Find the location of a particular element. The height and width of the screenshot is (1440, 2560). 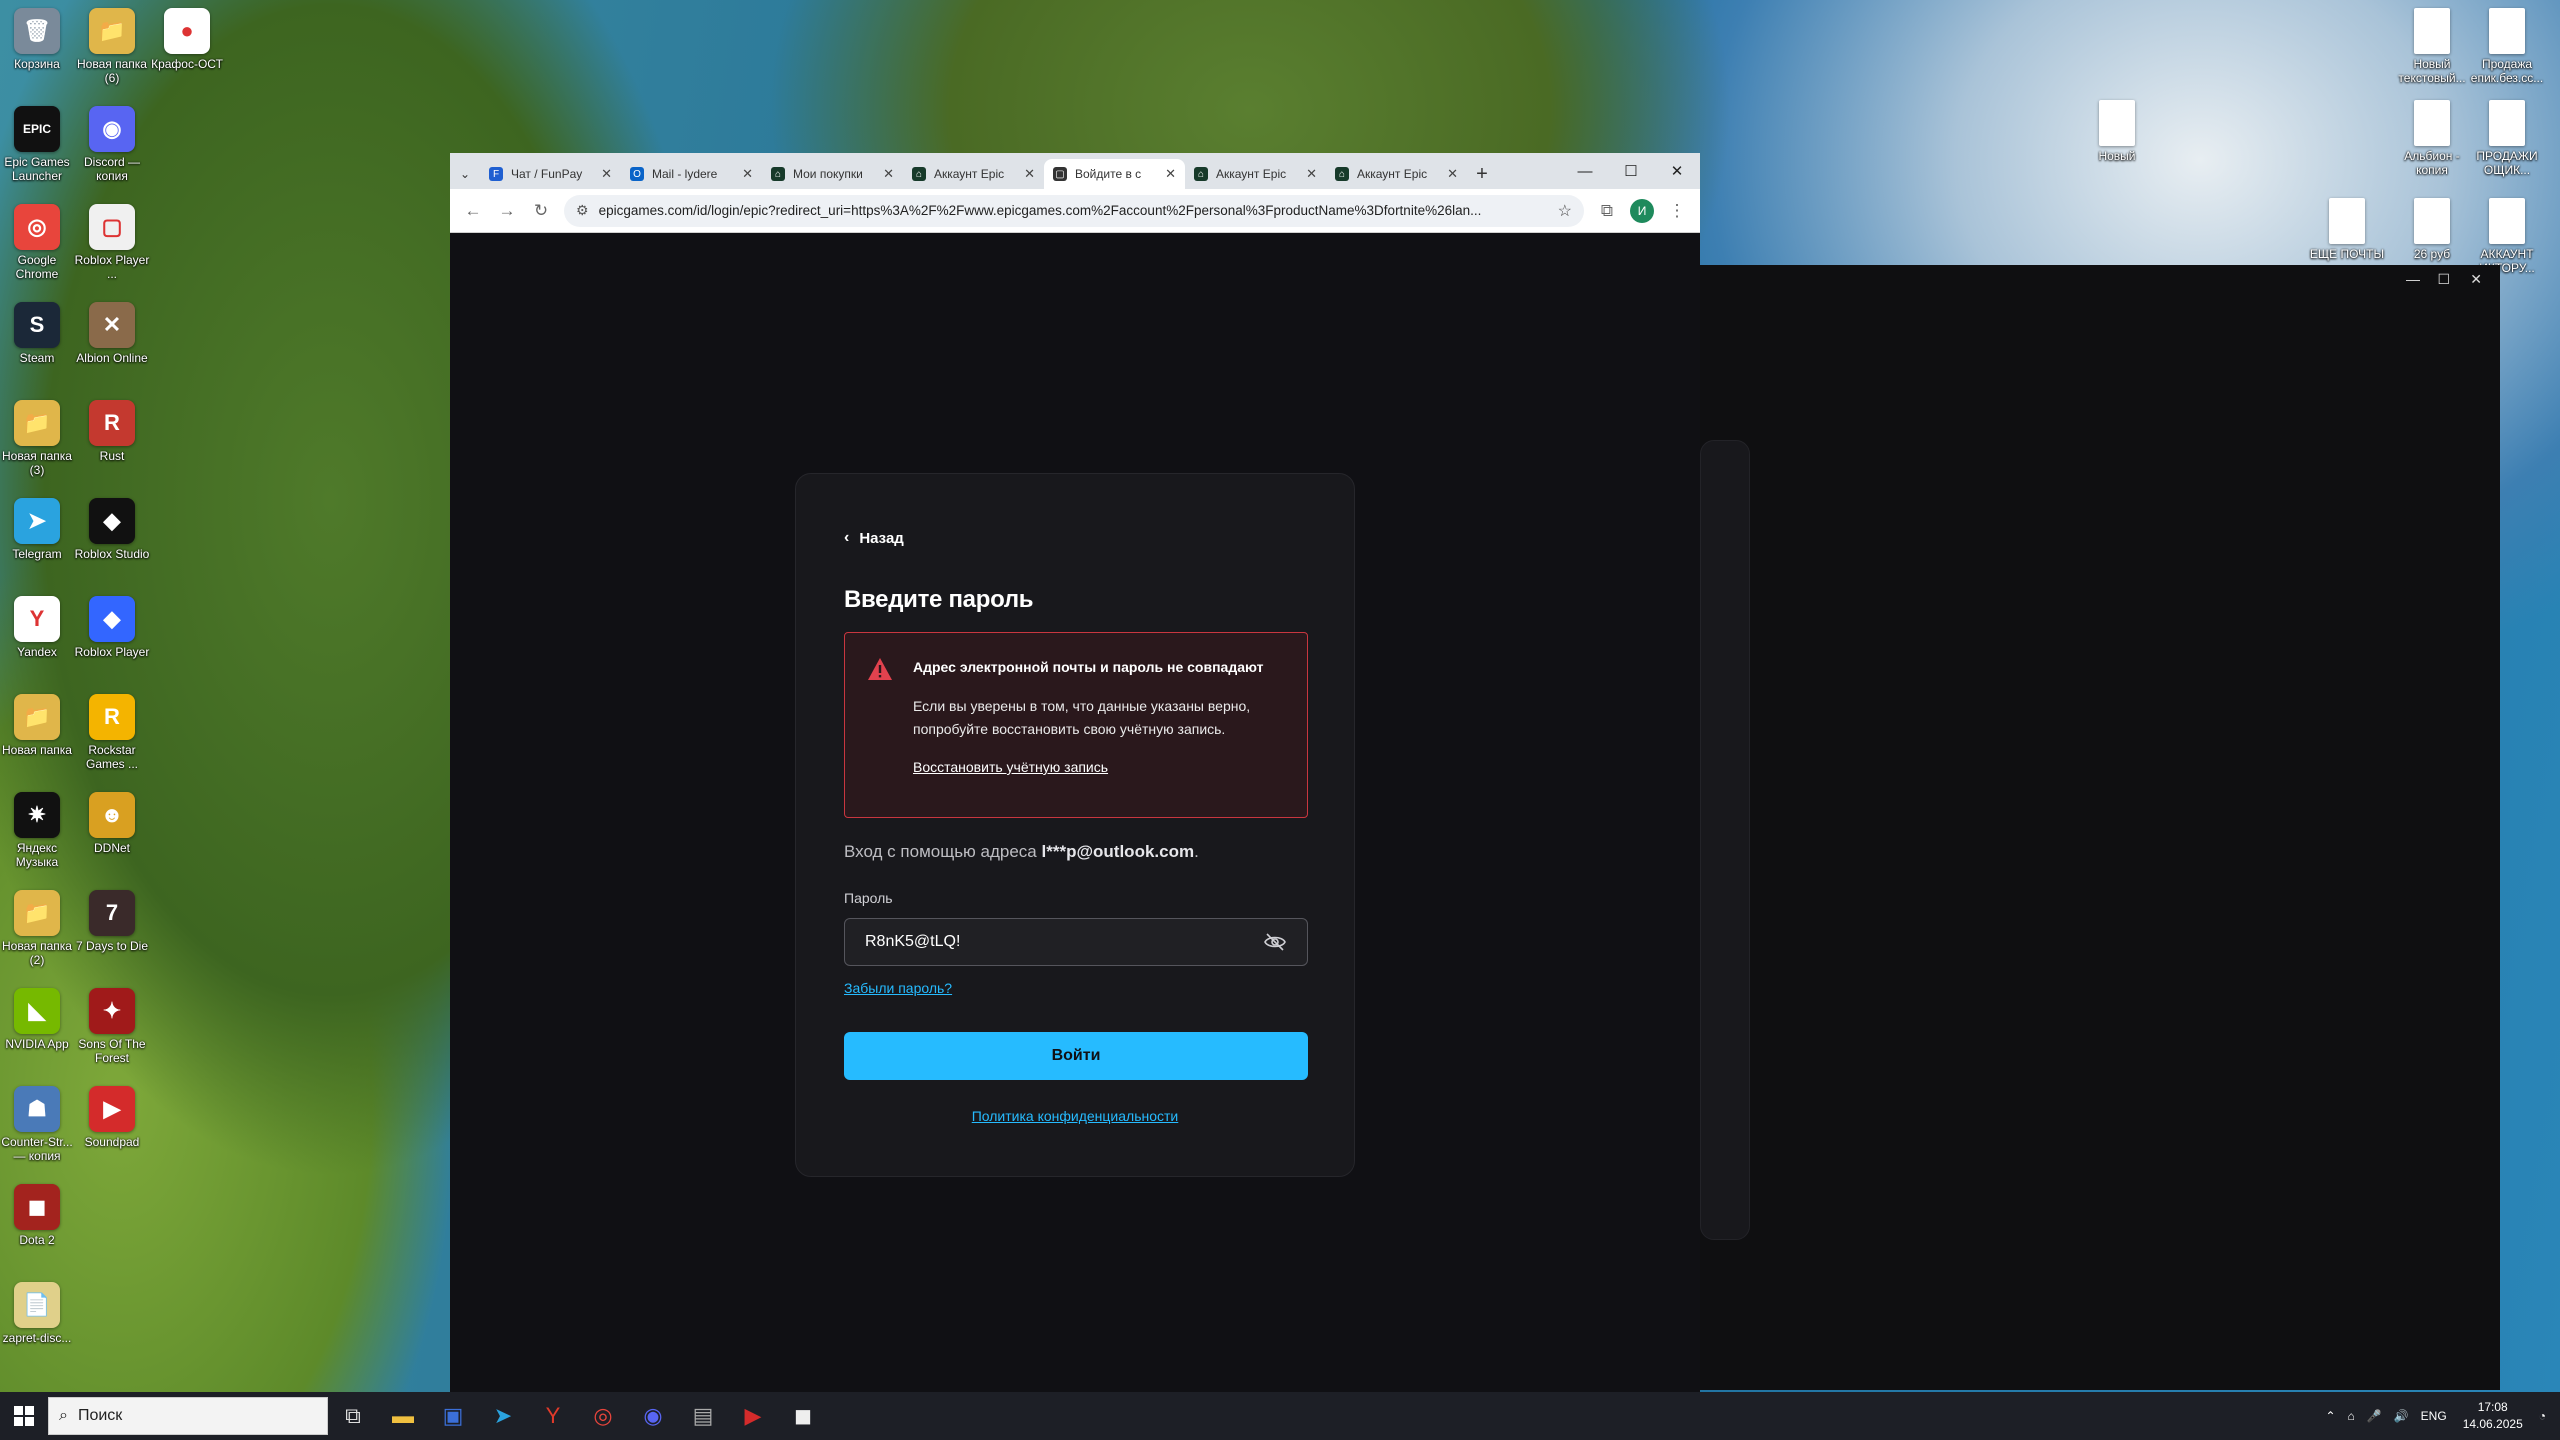

desktop-icon: 7 7 Days to Die is located at coordinates (112, 921).